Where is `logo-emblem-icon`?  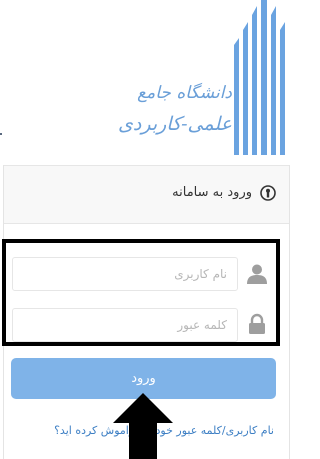 logo-emblem-icon is located at coordinates (259, 77).